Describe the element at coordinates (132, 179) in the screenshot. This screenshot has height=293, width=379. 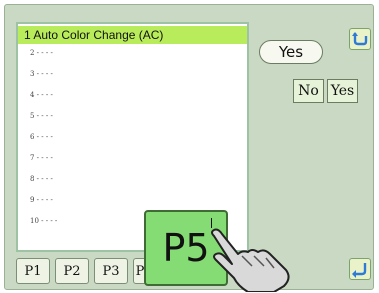
I see `list-item: 8 - - - -` at that location.